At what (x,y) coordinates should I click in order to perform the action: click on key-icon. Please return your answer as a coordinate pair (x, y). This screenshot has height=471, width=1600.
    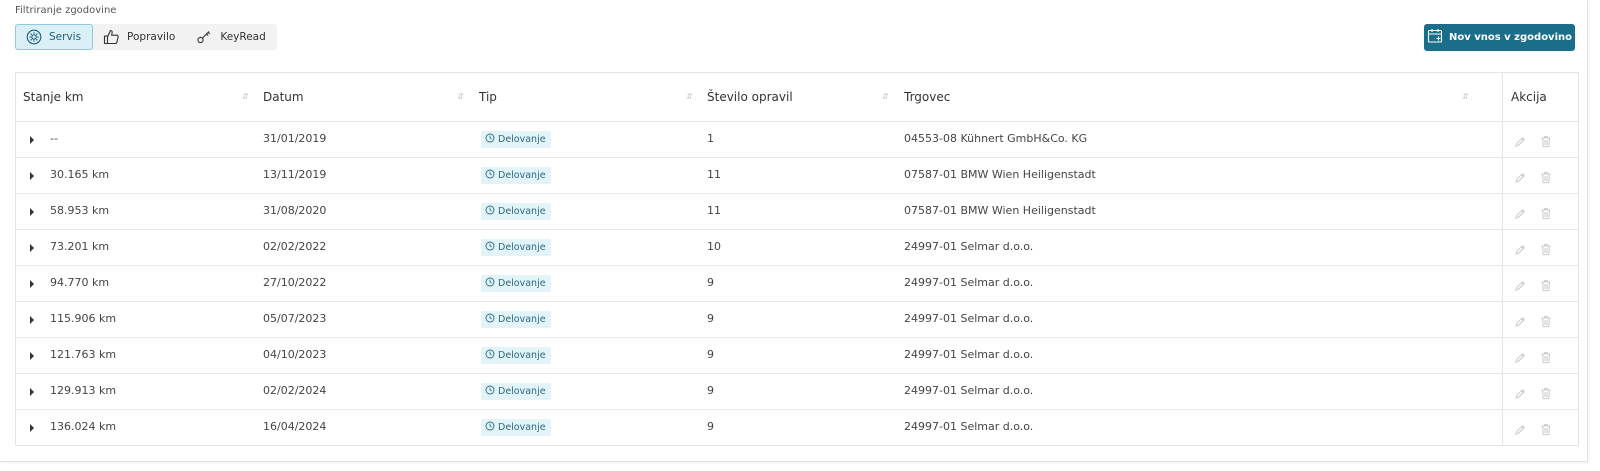
    Looking at the image, I should click on (204, 37).